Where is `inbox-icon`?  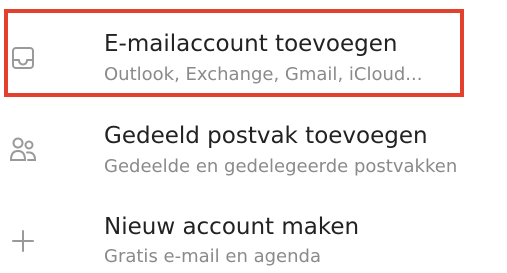
inbox-icon is located at coordinates (23, 58).